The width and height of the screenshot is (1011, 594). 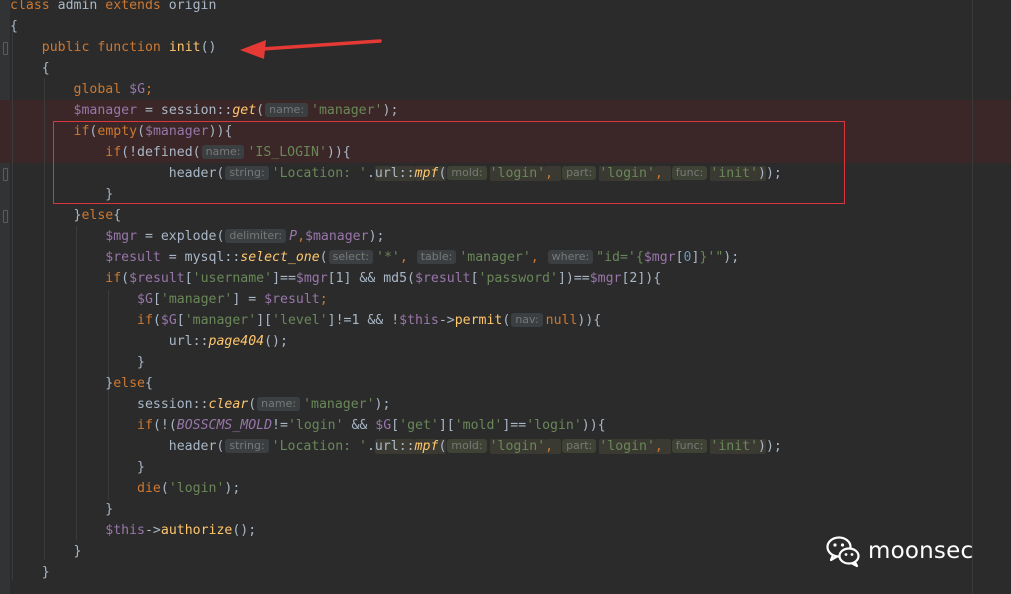 What do you see at coordinates (125, 488) in the screenshot?
I see `code-line: die('login');` at bounding box center [125, 488].